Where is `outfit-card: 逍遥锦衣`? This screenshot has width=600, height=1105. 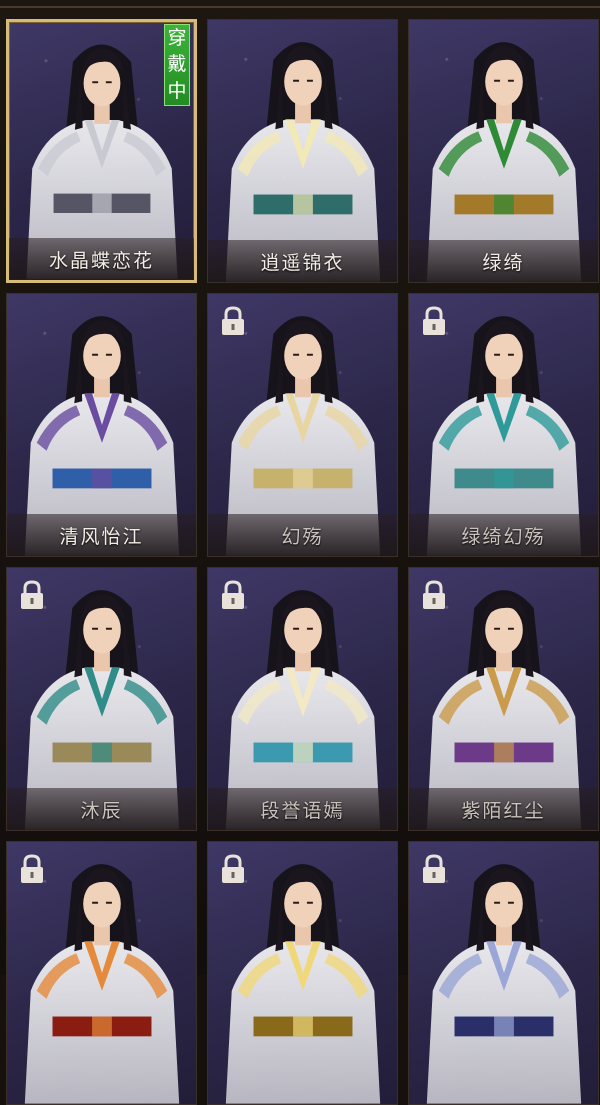 outfit-card: 逍遥锦衣 is located at coordinates (302, 151).